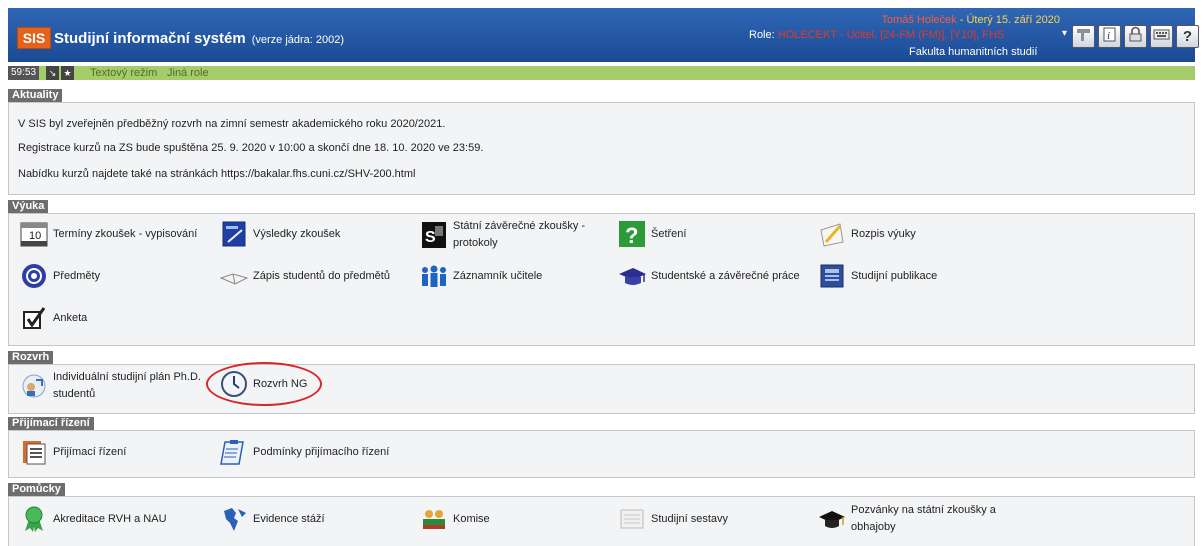 The width and height of the screenshot is (1204, 546). I want to click on menu-item-label: Evidence stáží, so click(289, 518).